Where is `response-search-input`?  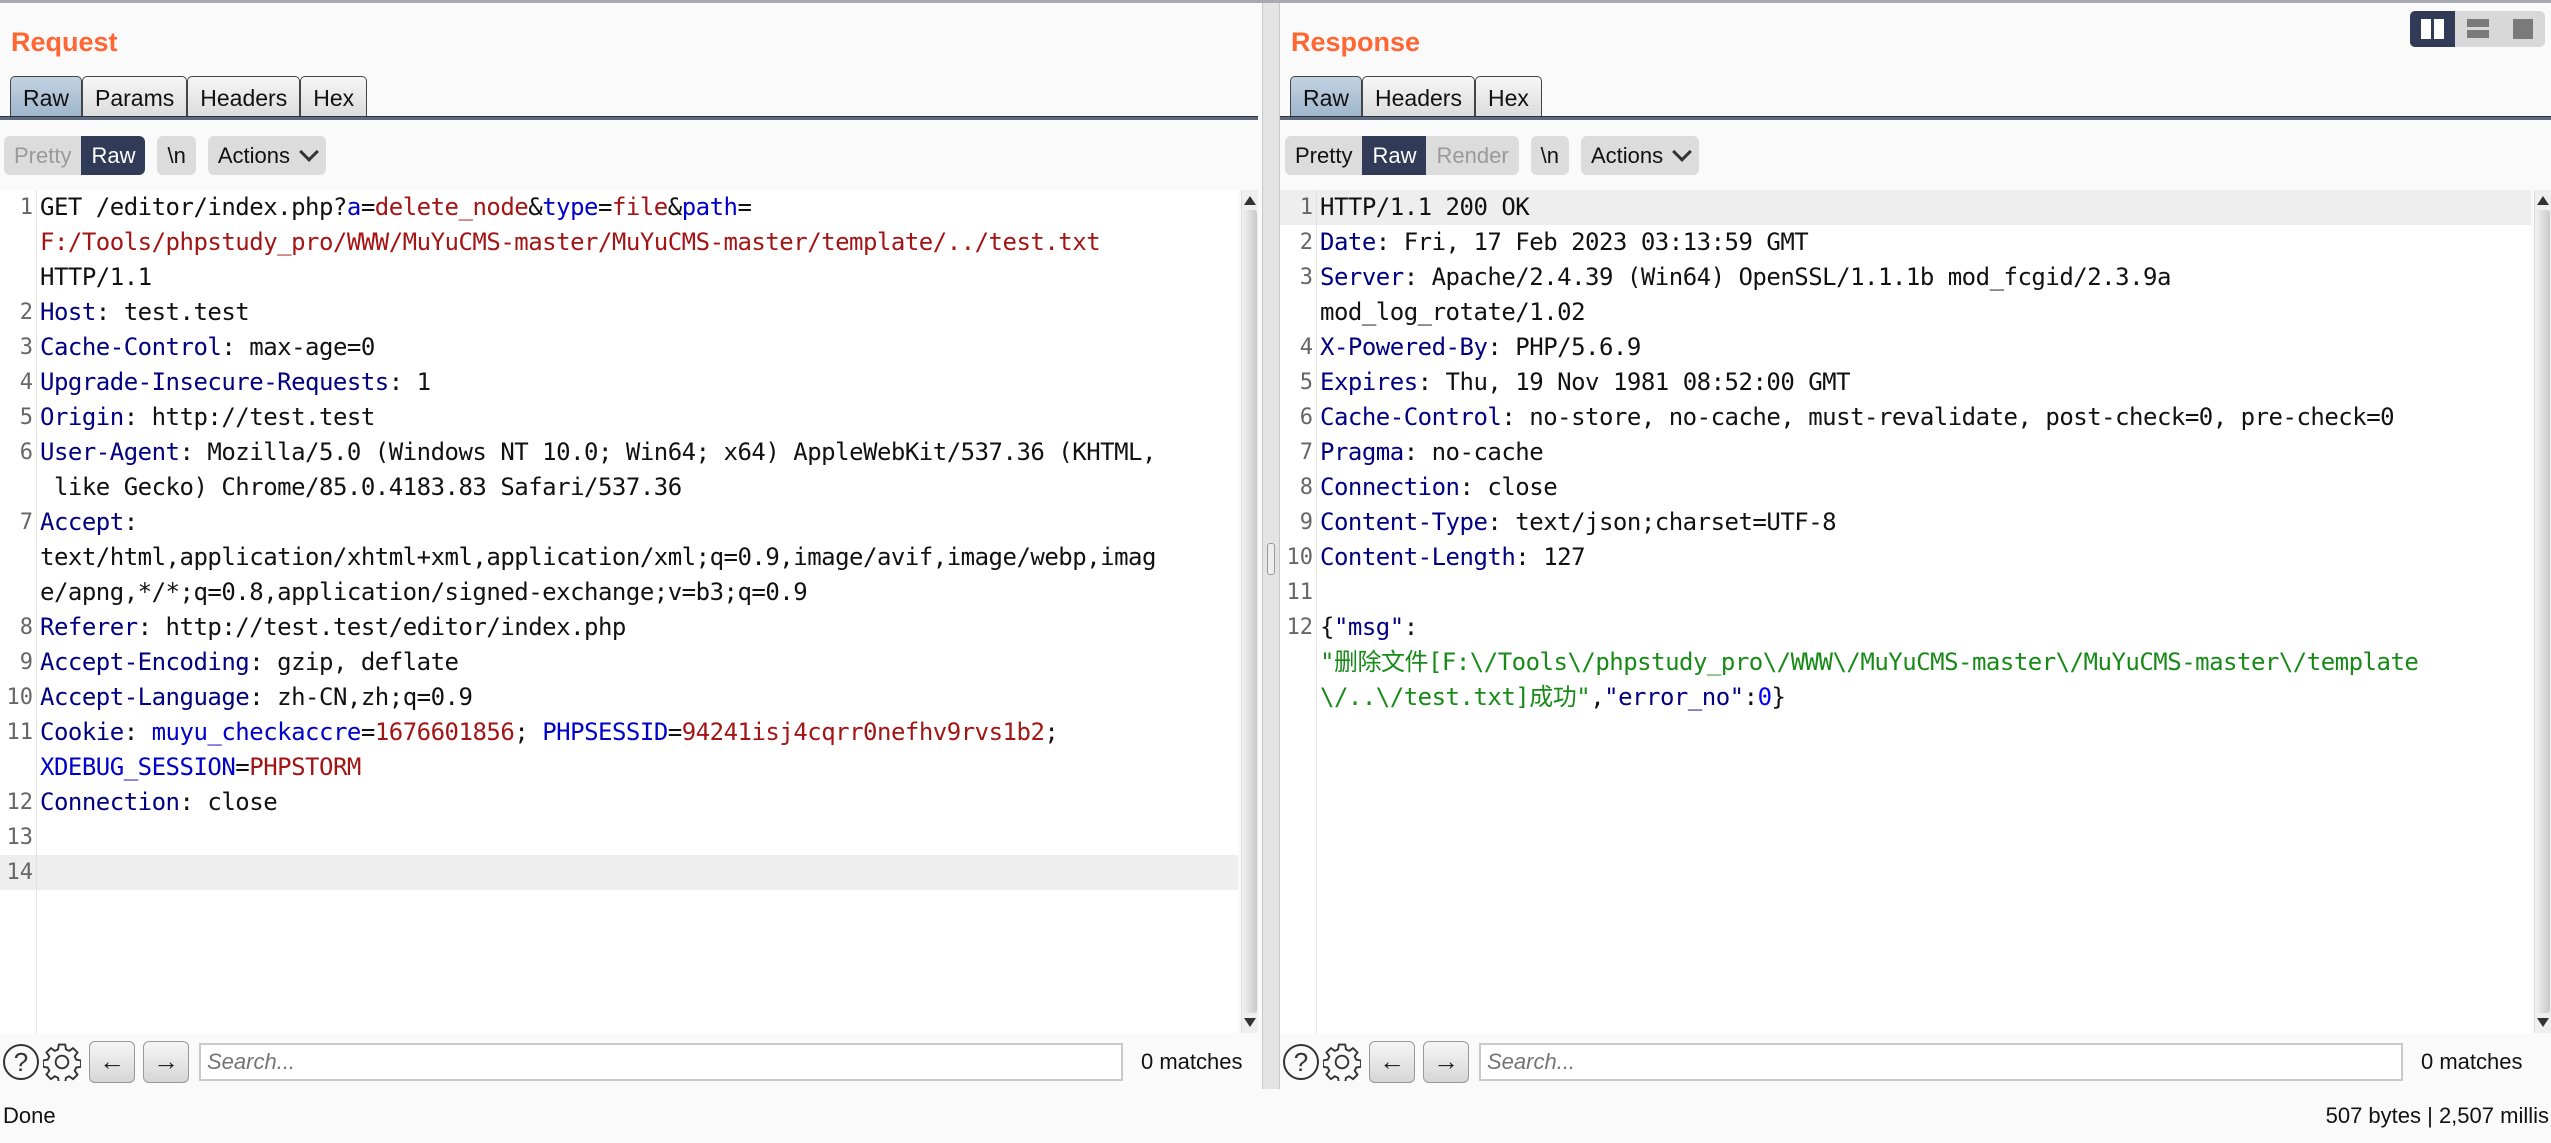
response-search-input is located at coordinates (1941, 1062).